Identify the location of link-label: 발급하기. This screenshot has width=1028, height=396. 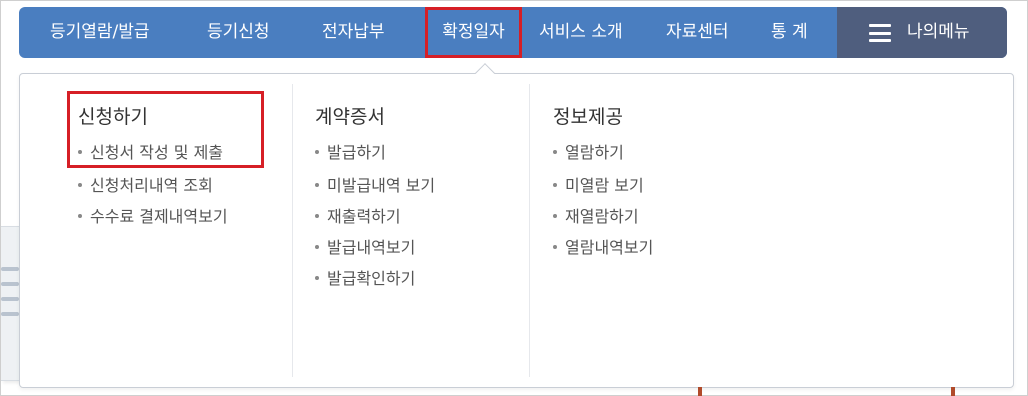
(356, 152).